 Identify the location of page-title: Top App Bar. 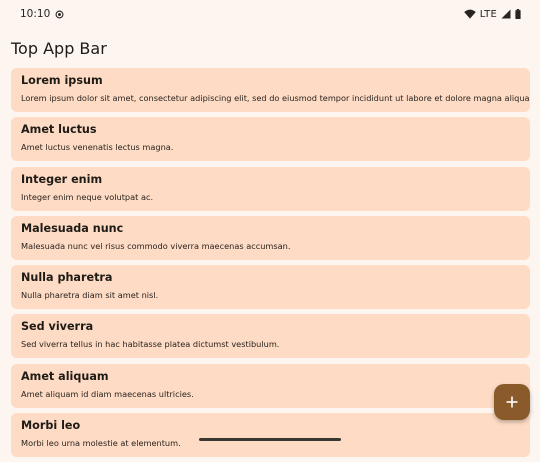
(59, 48).